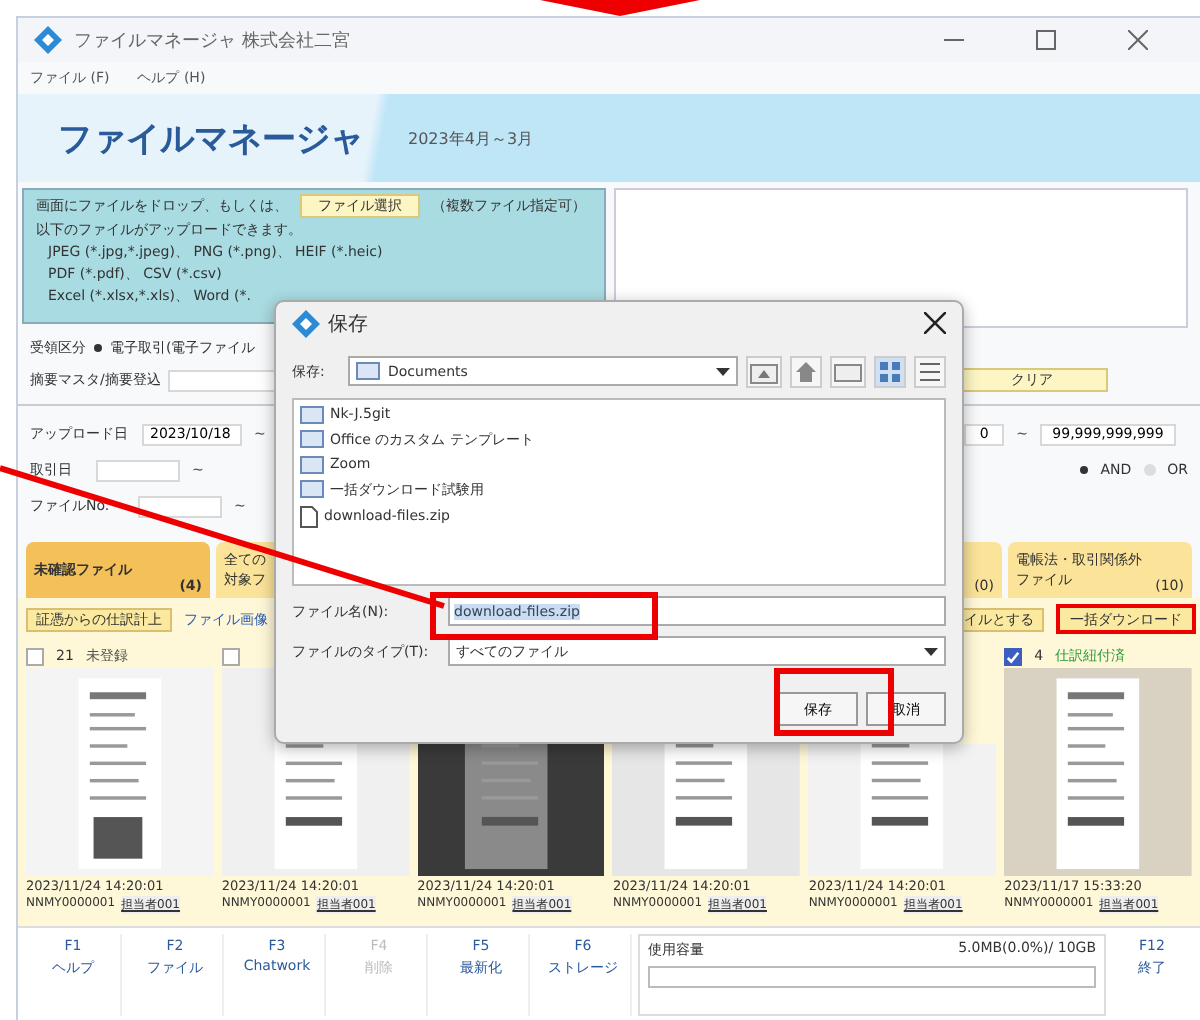 The width and height of the screenshot is (1200, 1020). I want to click on app-heading: ファイルマネージャ, so click(211, 139).